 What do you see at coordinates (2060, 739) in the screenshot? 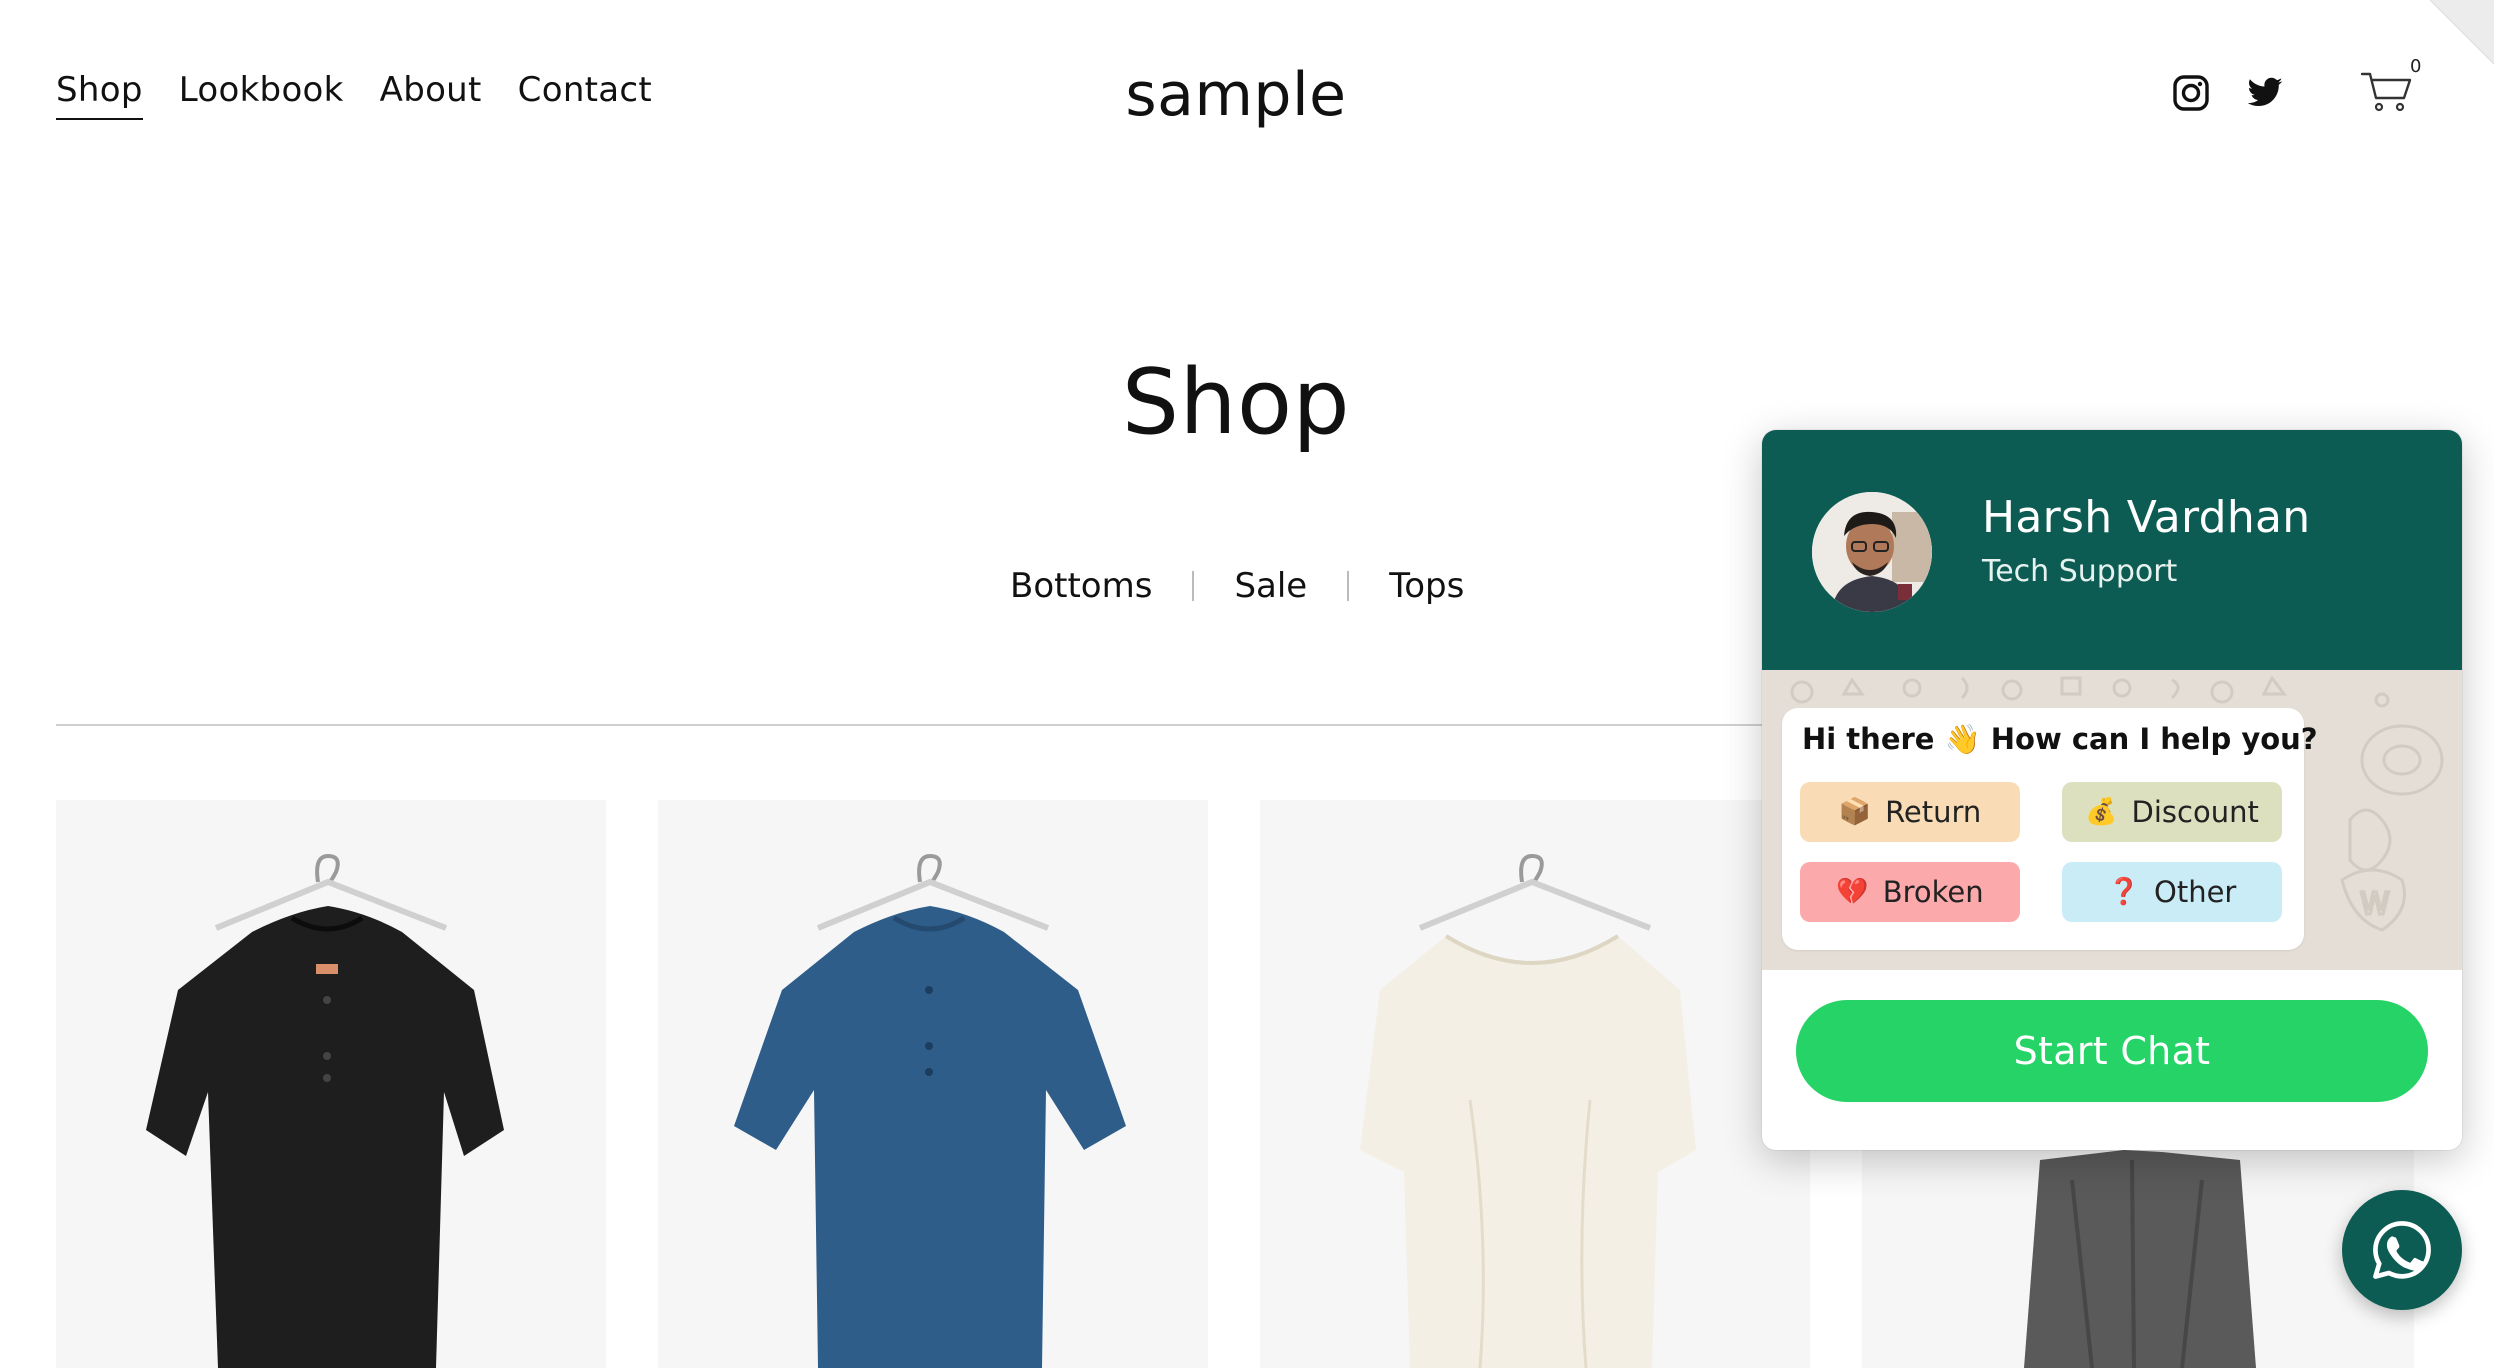
I see `greeting-text: Hi there 👋 How can I help you?` at bounding box center [2060, 739].